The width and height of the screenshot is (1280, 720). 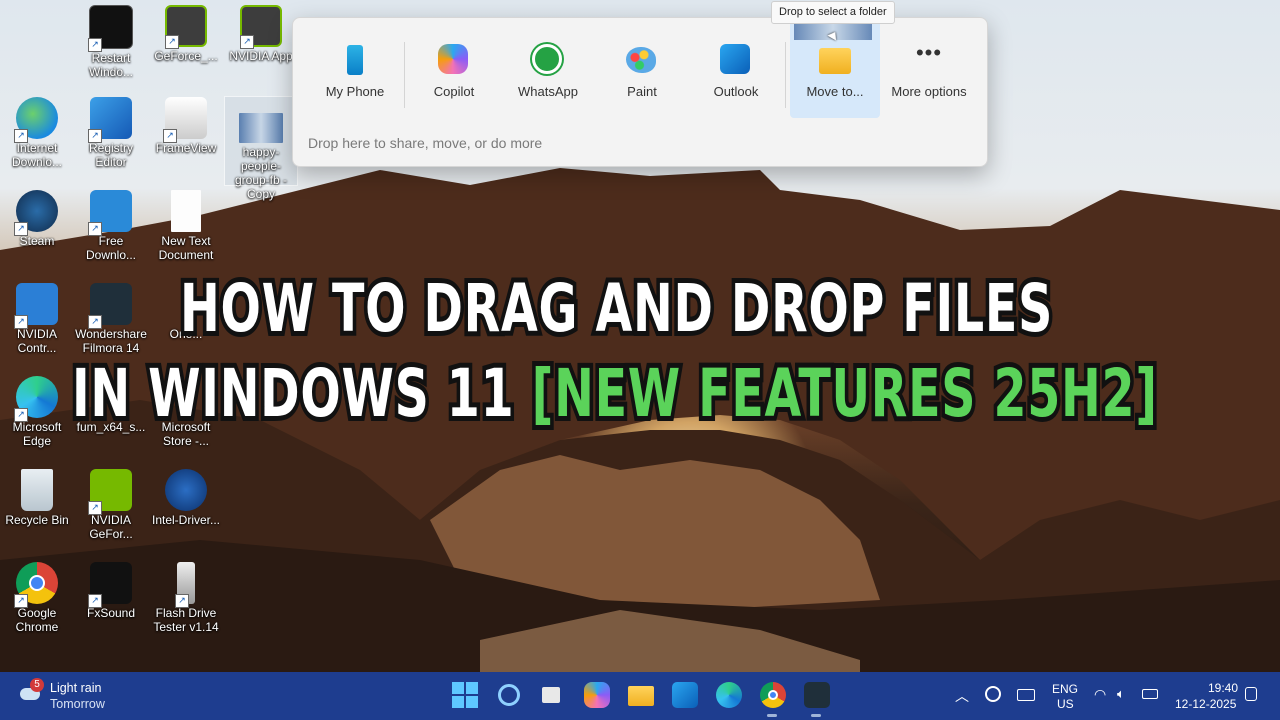 I want to click on copilot-taskbar-icon, so click(x=597, y=695).